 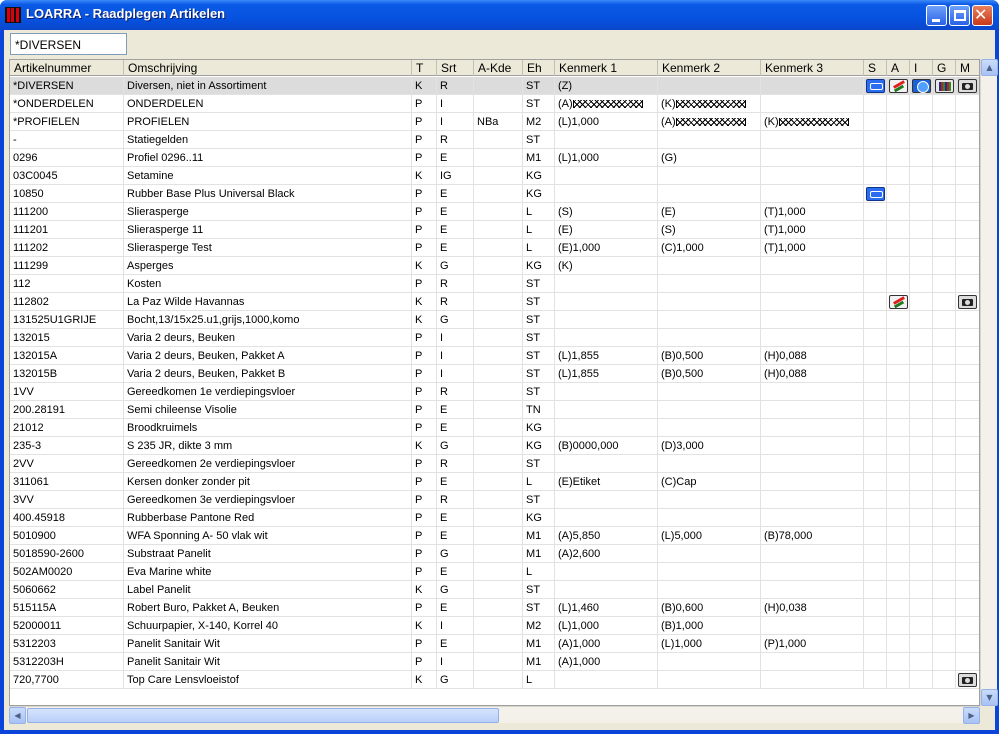 I want to click on table-row: 1VV Gereedkomen 1e verdiepingsvloer P R ST, so click(x=494, y=392).